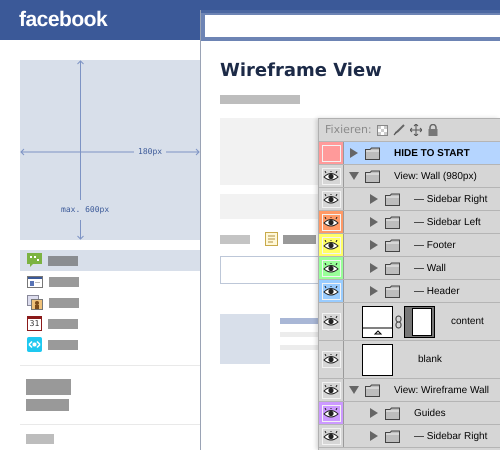 Image resolution: width=500 pixels, height=450 pixels. I want to click on image-placeholder, so click(245, 339).